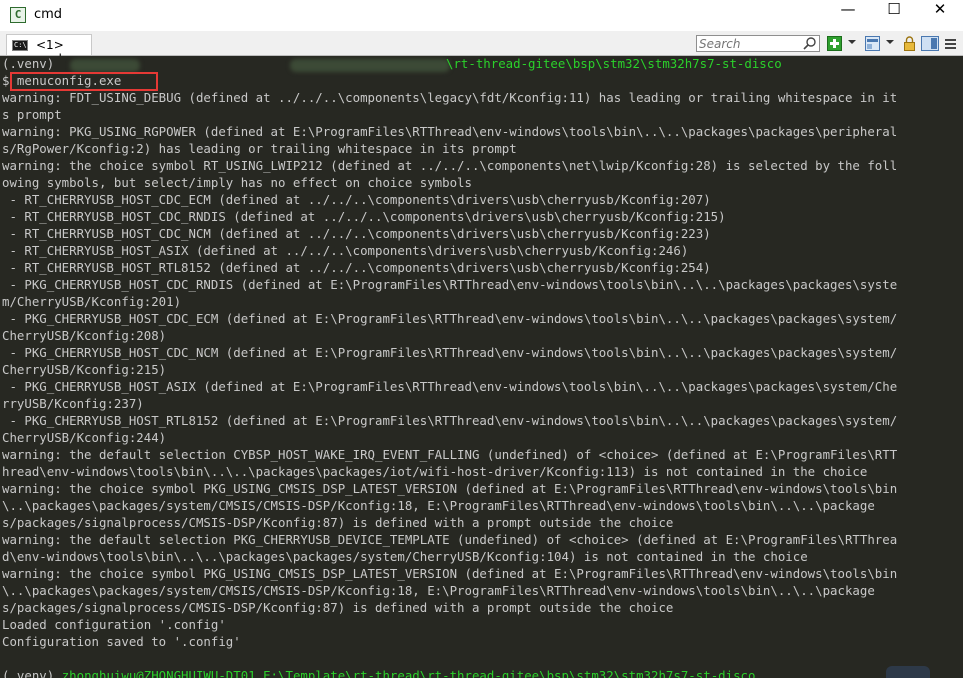 The width and height of the screenshot is (963, 678). Describe the element at coordinates (73, 403) in the screenshot. I see `console-line: rryUSB/Kconfig:237)` at that location.